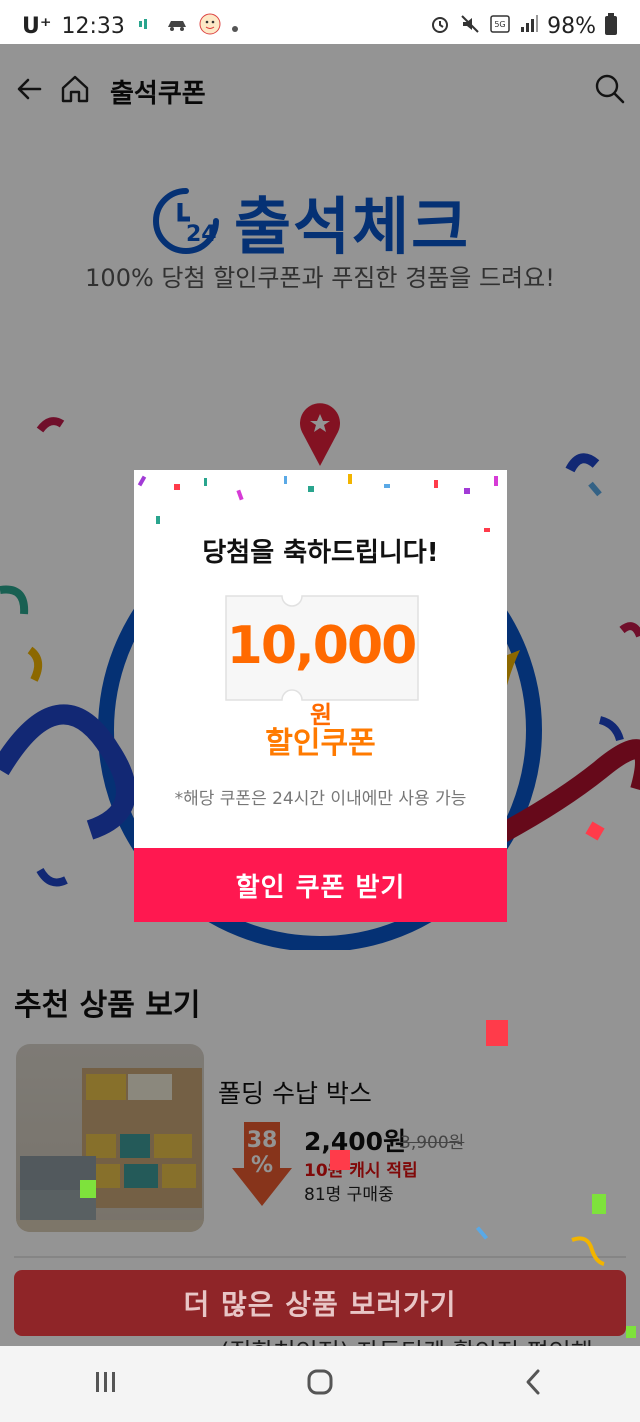 Image resolution: width=640 pixels, height=1422 pixels. What do you see at coordinates (177, 26) in the screenshot?
I see `car-icon` at bounding box center [177, 26].